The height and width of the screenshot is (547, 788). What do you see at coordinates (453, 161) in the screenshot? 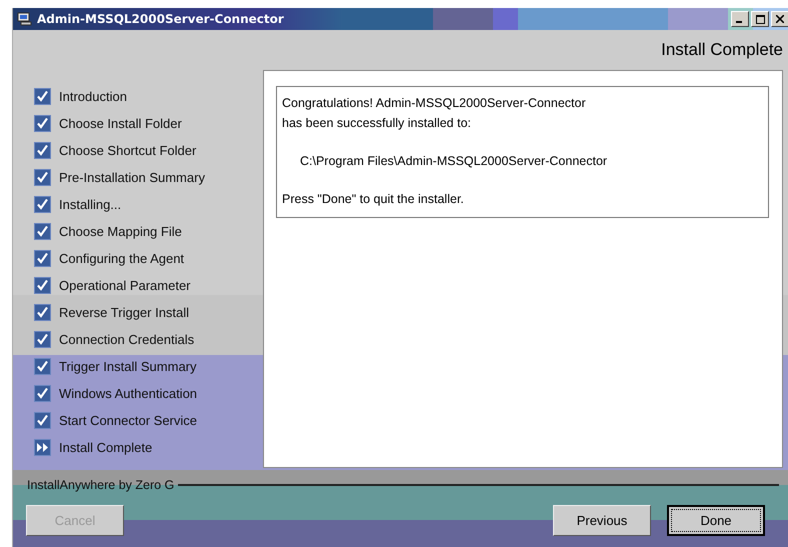
I see `message-text: C:\Program Files\Admin-MSSQL2000Server-Connector` at bounding box center [453, 161].